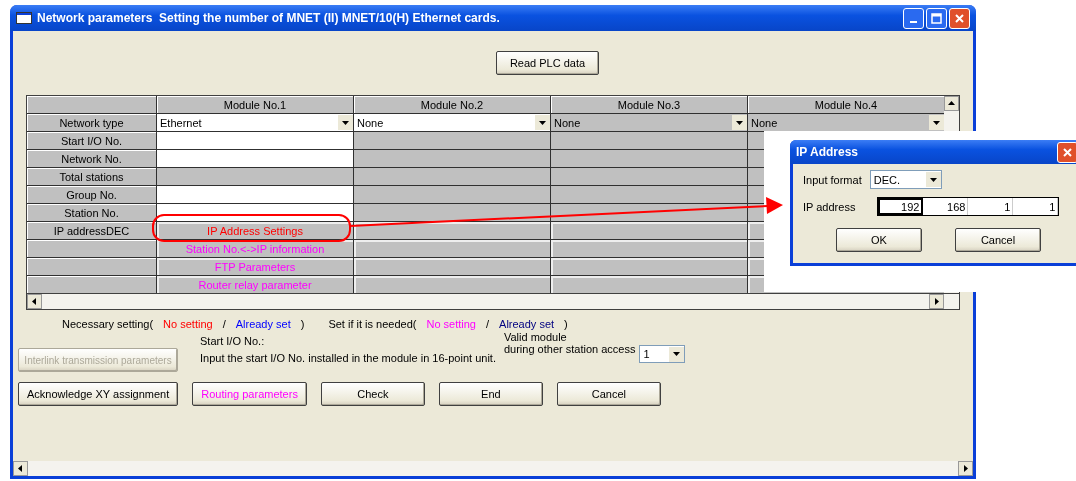  What do you see at coordinates (91, 212) in the screenshot?
I see `row-header: Station No.` at bounding box center [91, 212].